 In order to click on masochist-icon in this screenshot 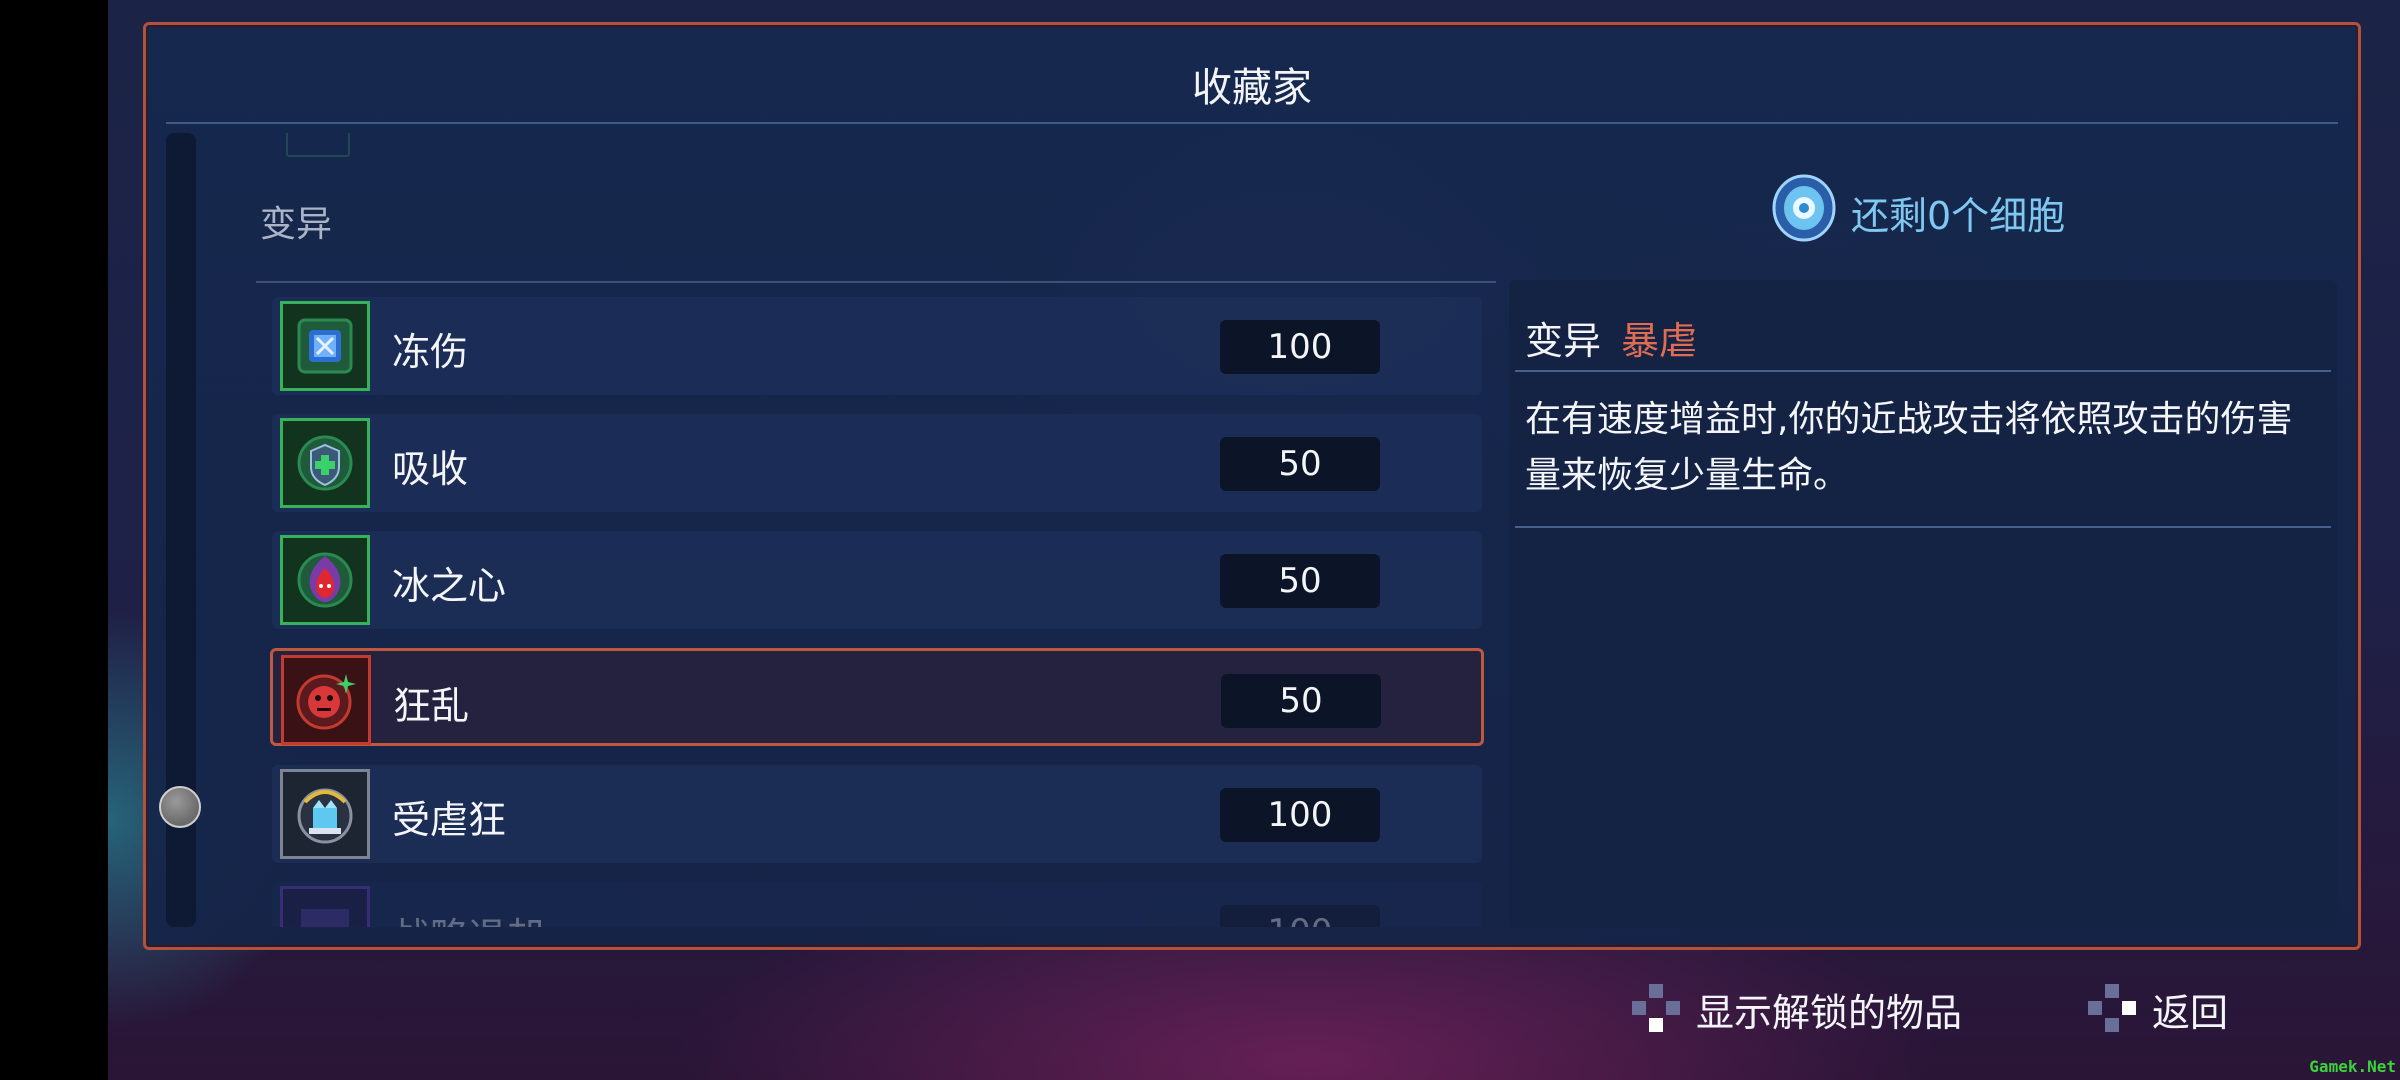, I will do `click(325, 814)`.